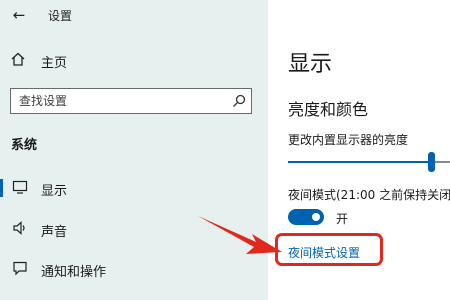 The image size is (450, 300). Describe the element at coordinates (240, 235) in the screenshot. I see `annotation-arrow-icon` at that location.